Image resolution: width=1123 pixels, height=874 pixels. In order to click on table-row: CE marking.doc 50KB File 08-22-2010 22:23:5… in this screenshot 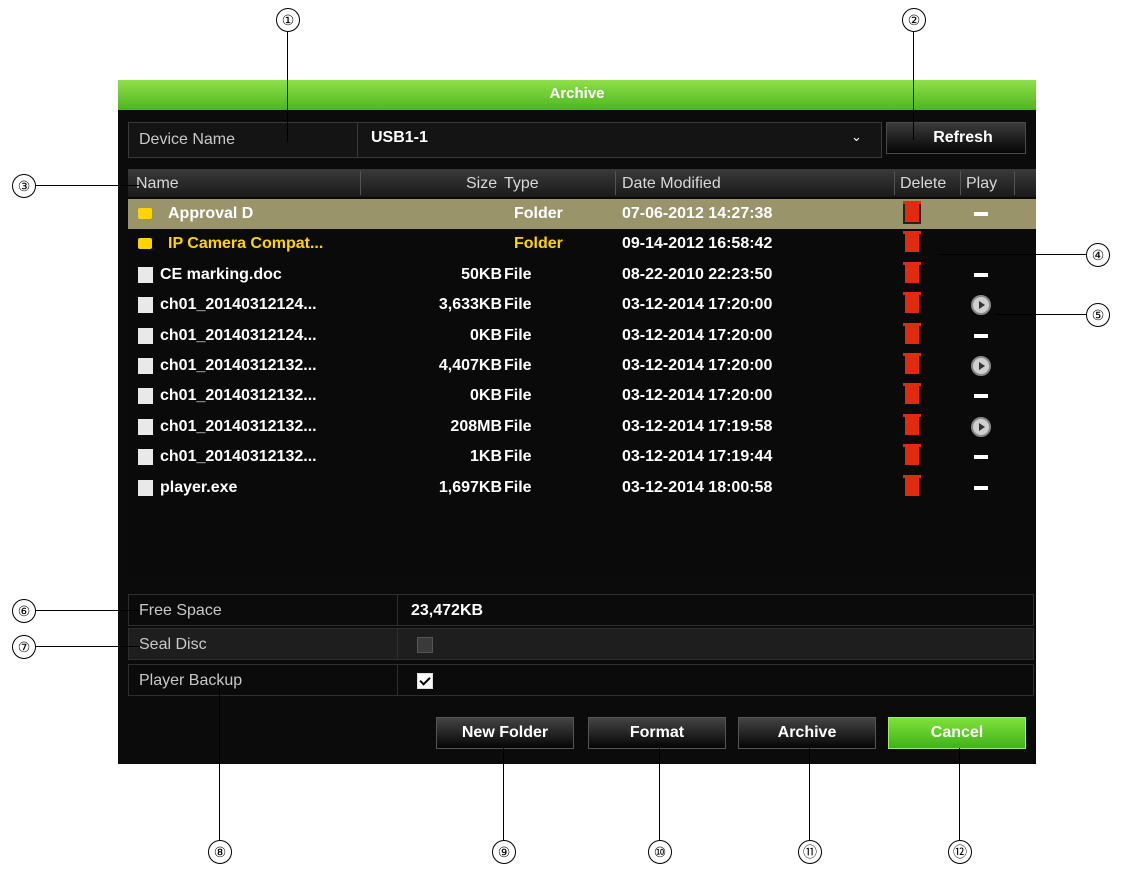, I will do `click(582, 275)`.